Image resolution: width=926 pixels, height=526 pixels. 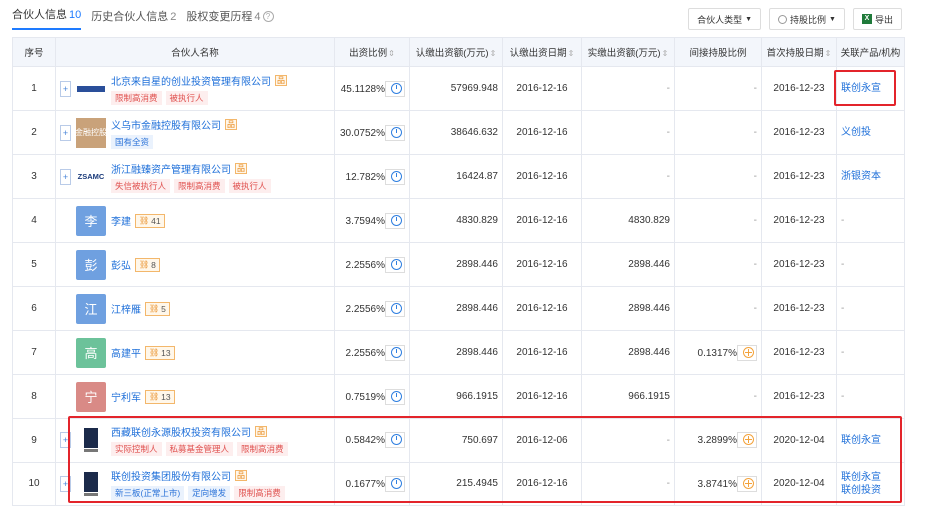 What do you see at coordinates (870, 132) in the screenshot?
I see `related-product-link: 义创投` at bounding box center [870, 132].